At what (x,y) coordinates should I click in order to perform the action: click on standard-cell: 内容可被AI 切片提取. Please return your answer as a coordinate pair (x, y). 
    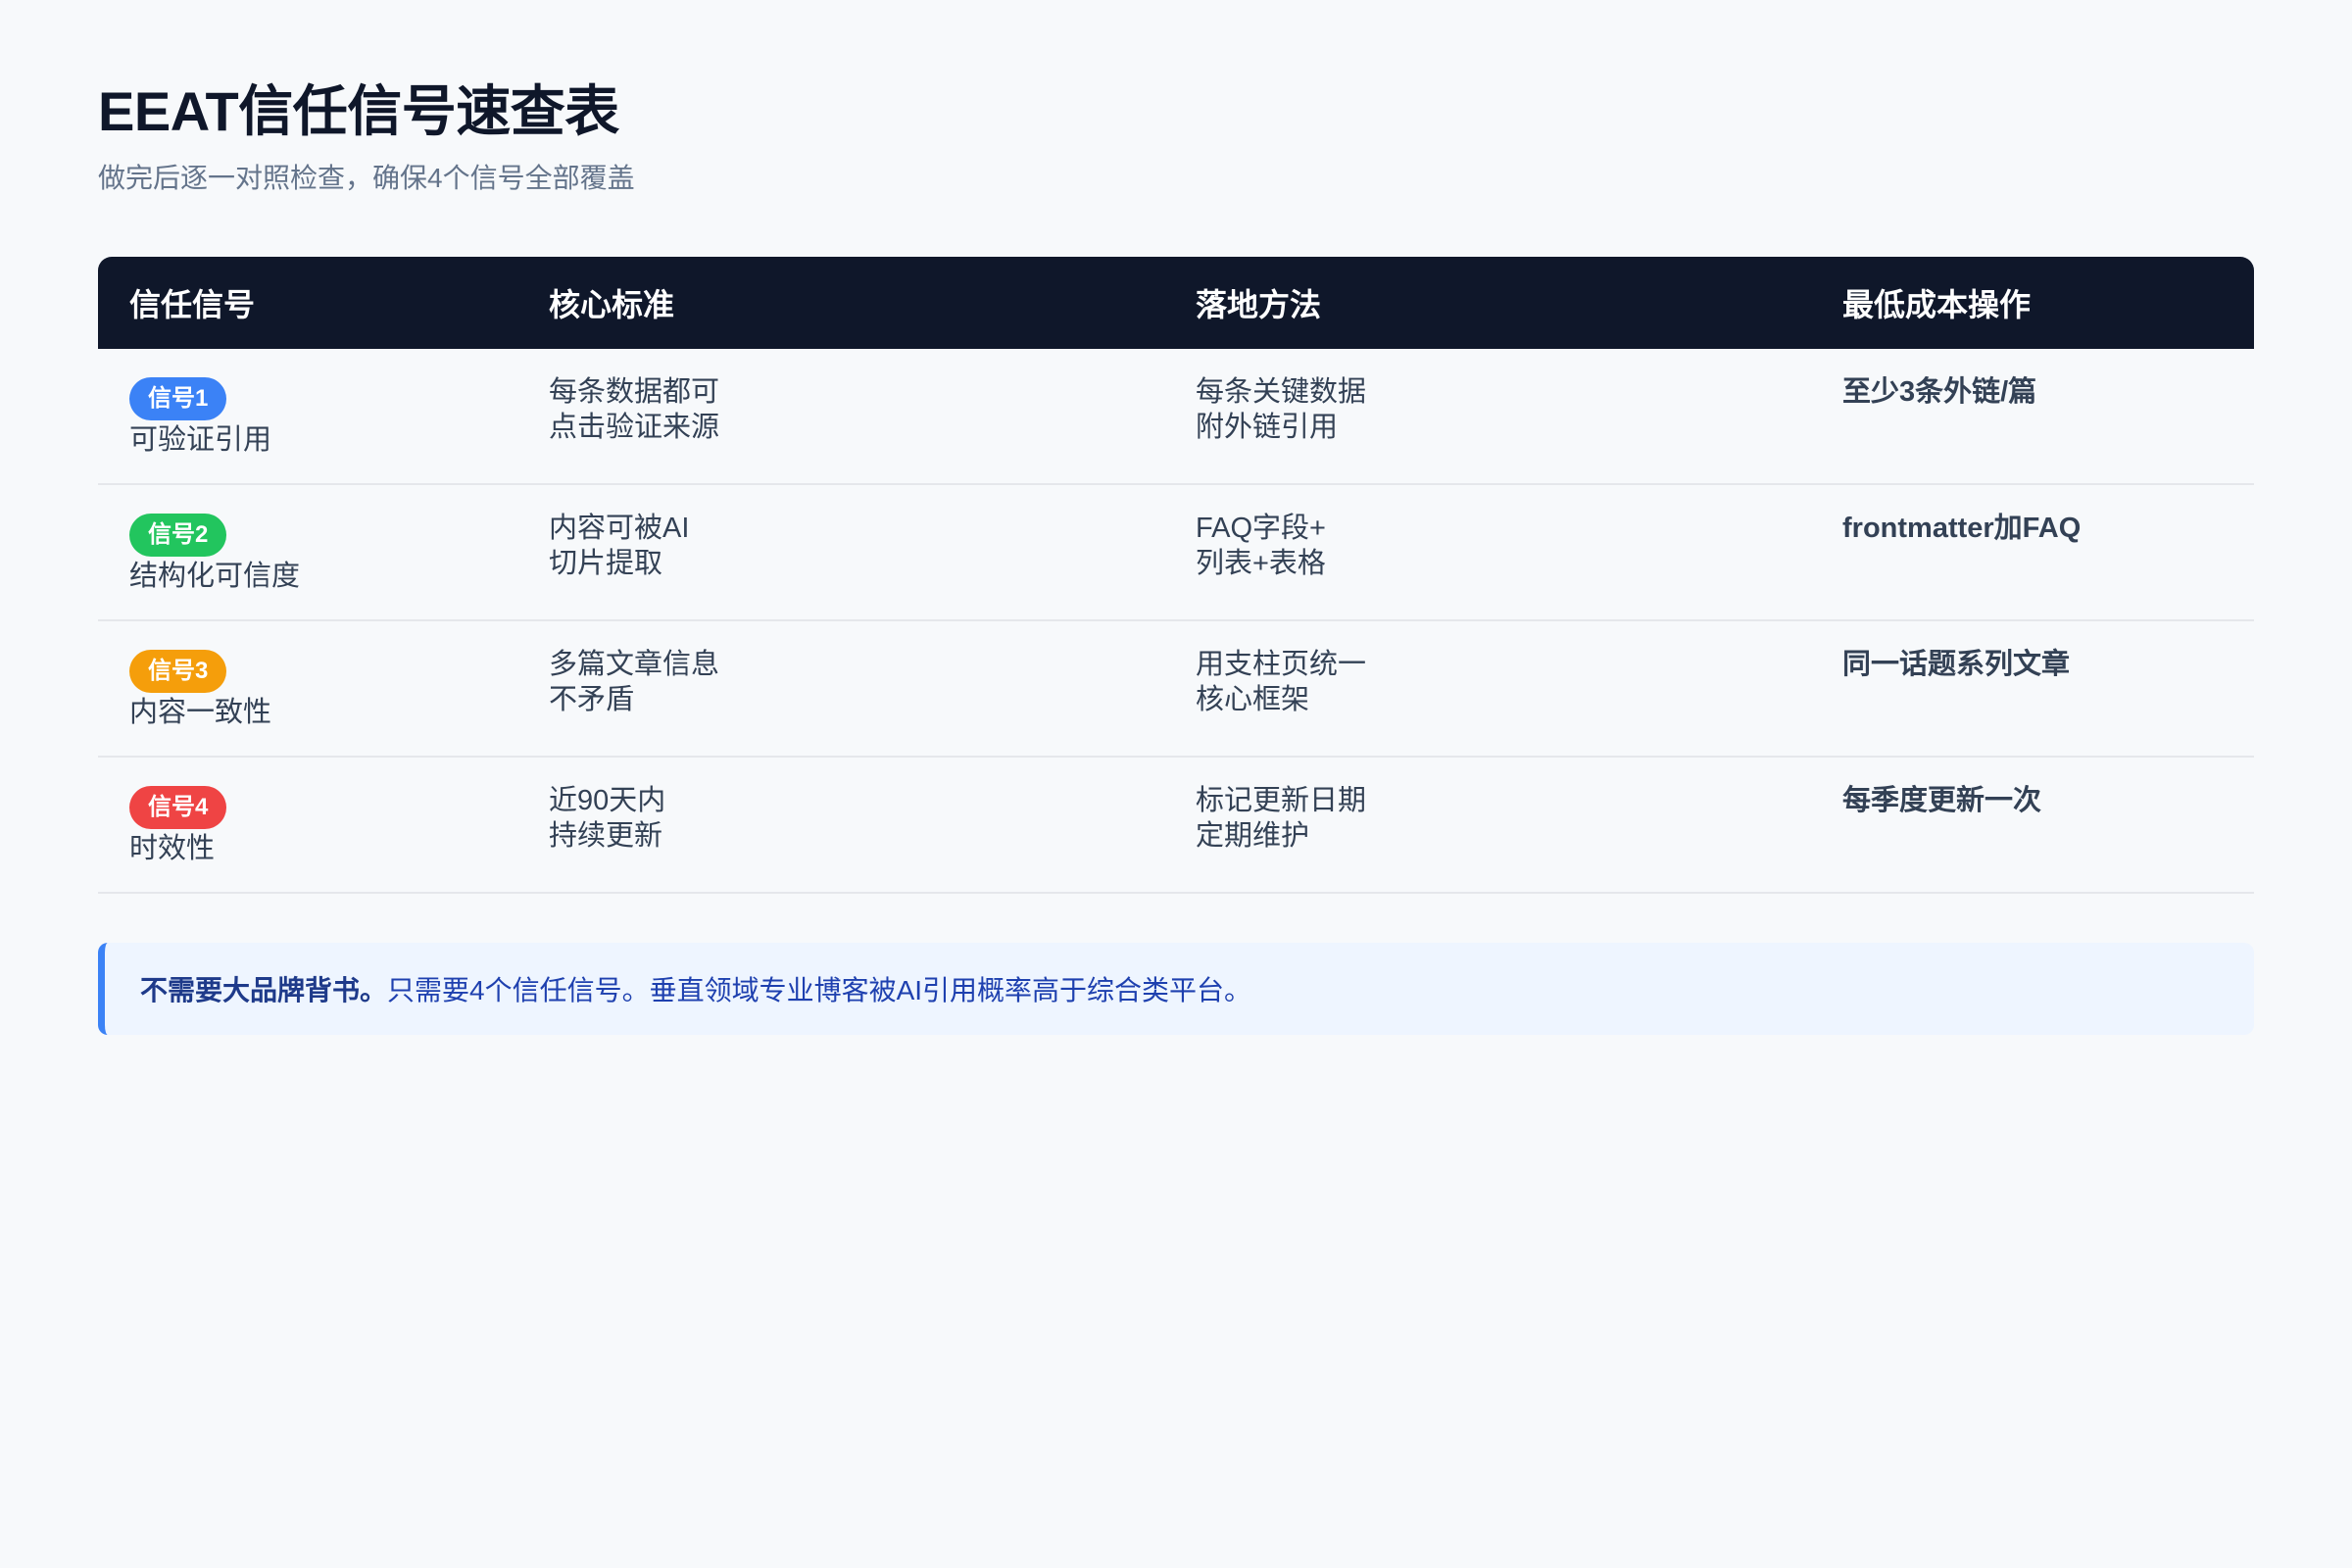
    Looking at the image, I should click on (840, 552).